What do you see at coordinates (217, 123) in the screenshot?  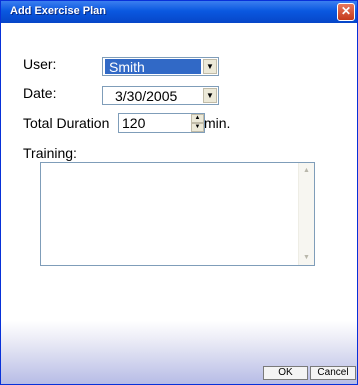 I see `duration-unit: min.` at bounding box center [217, 123].